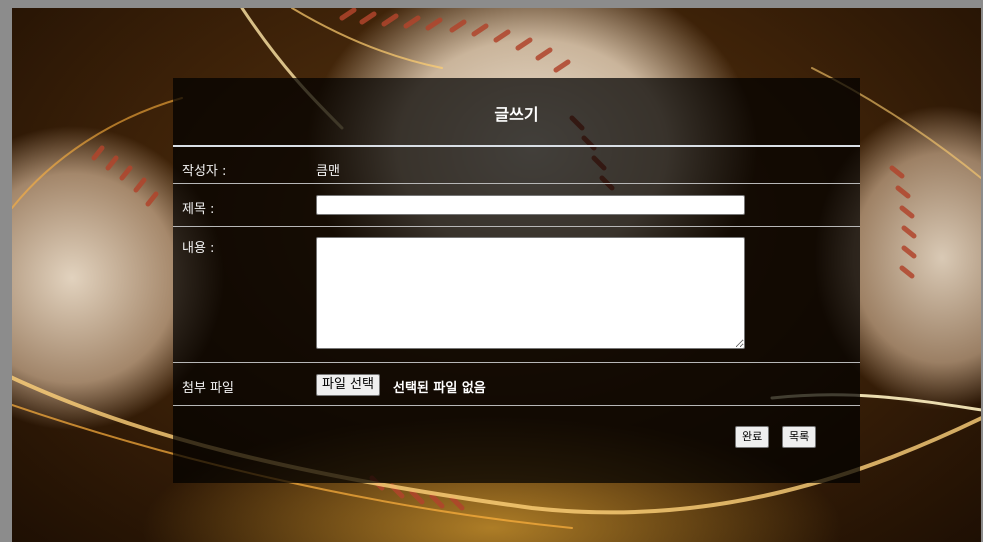  Describe the element at coordinates (439, 388) in the screenshot. I see `file-status-text: 선택된 파일 없음` at that location.